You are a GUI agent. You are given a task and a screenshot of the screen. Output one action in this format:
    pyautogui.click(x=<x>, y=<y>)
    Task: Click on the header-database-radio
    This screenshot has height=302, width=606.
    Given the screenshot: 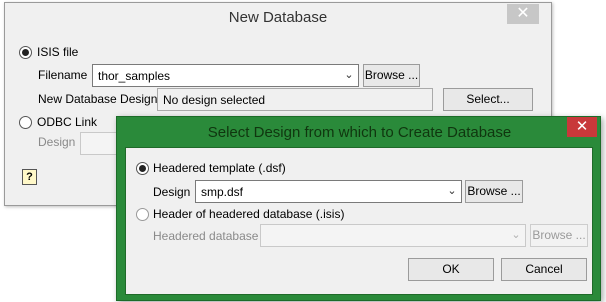 What is the action you would take?
    pyautogui.click(x=142, y=214)
    